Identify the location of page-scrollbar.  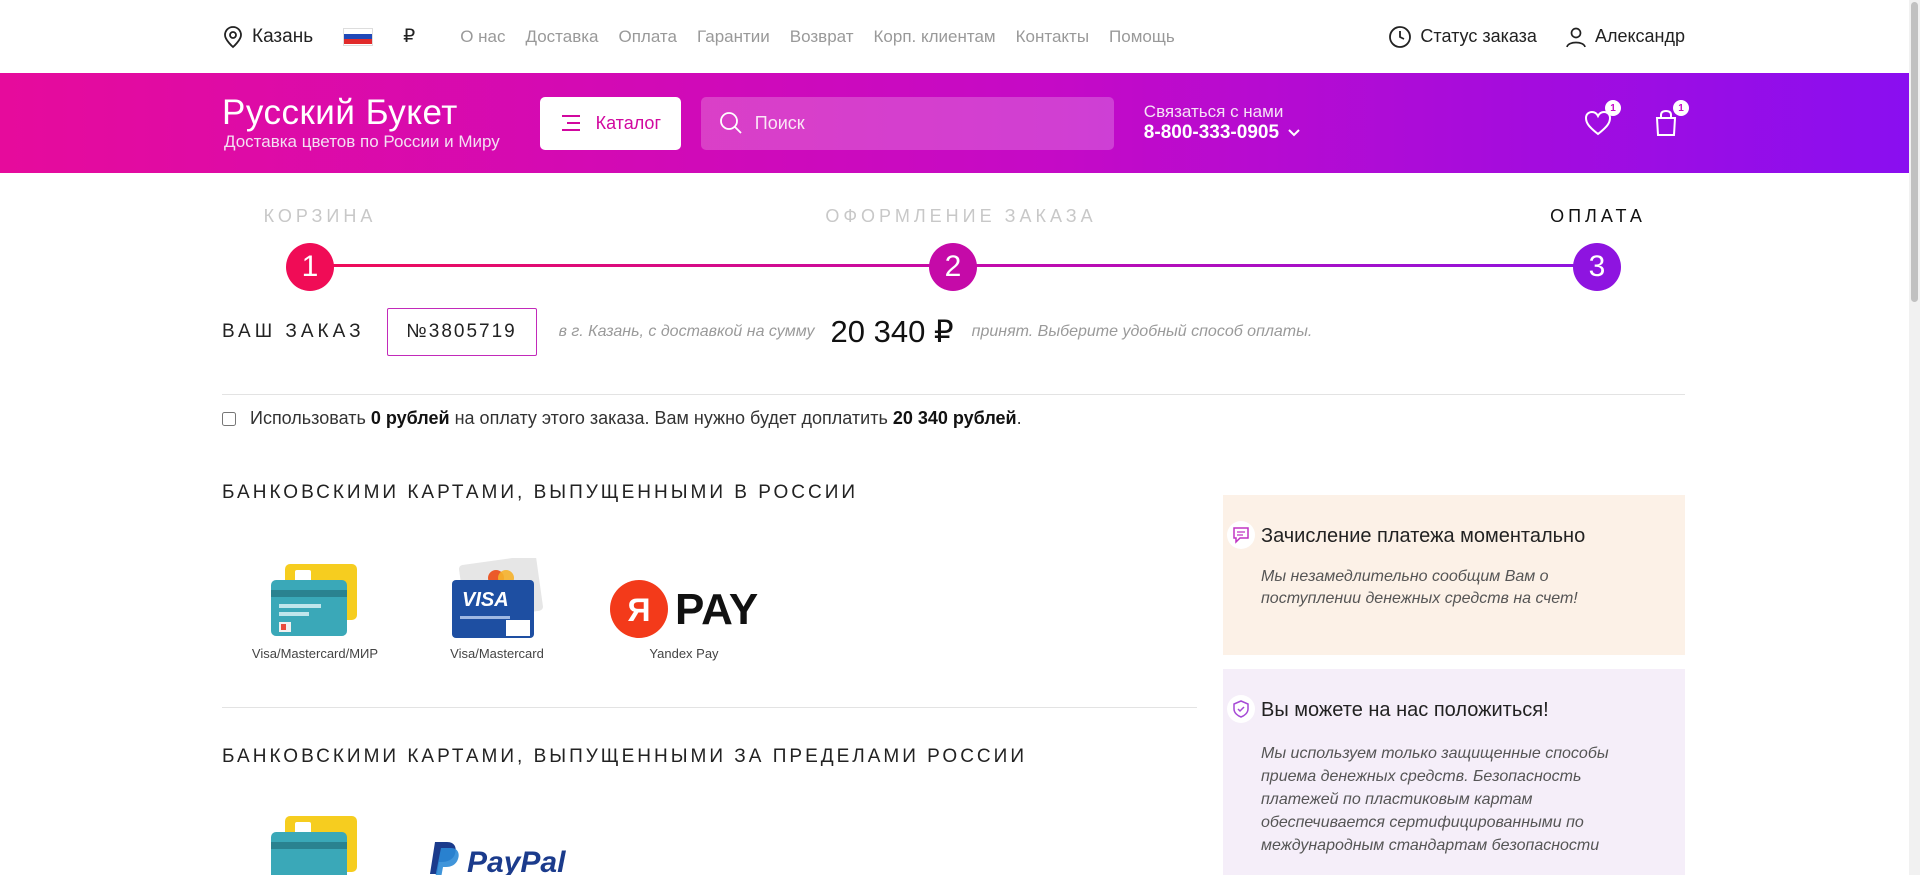
(1914, 437).